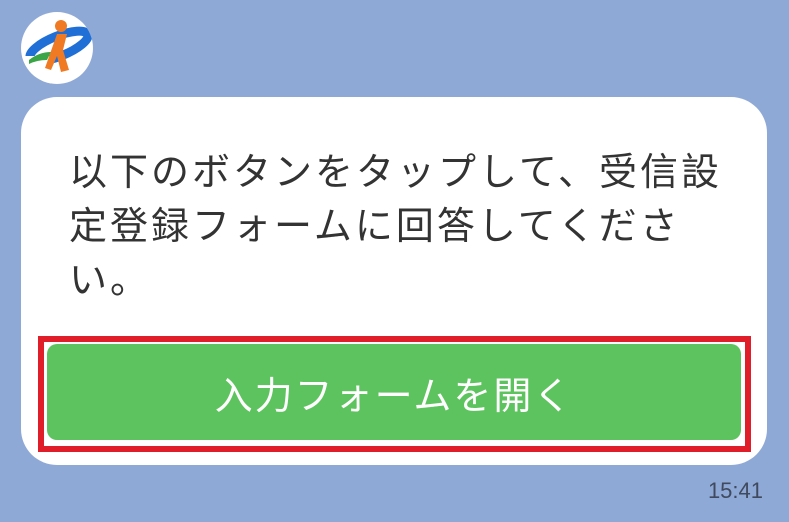 Image resolution: width=789 pixels, height=522 pixels. Describe the element at coordinates (735, 490) in the screenshot. I see `message-timestamp: 15:41` at that location.